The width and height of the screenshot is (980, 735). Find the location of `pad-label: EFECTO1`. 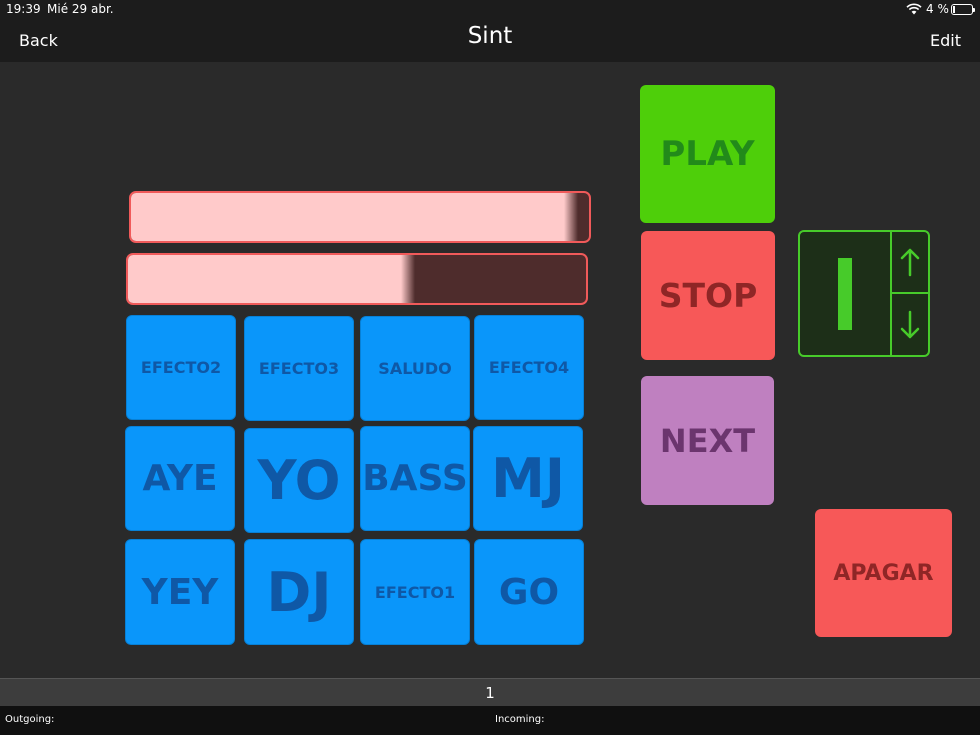

pad-label: EFECTO1 is located at coordinates (415, 592).